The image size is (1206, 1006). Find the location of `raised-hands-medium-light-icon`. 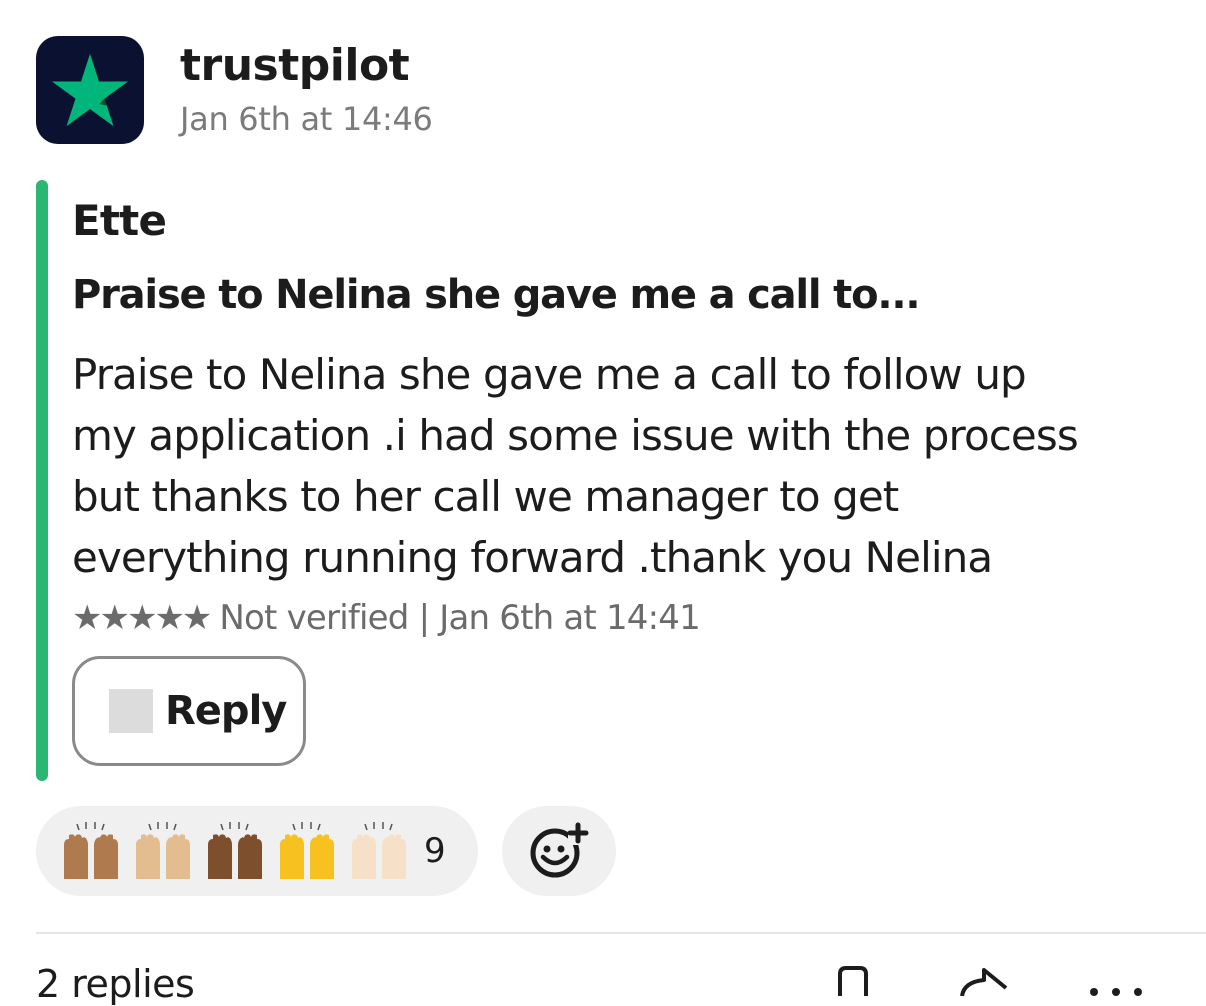

raised-hands-medium-light-icon is located at coordinates (163, 850).